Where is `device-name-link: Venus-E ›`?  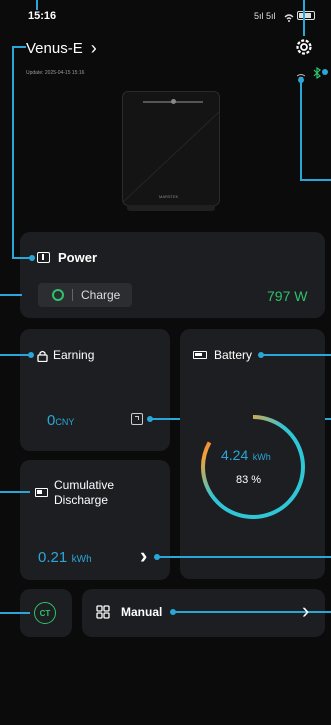
device-name-link: Venus-E › is located at coordinates (61, 48).